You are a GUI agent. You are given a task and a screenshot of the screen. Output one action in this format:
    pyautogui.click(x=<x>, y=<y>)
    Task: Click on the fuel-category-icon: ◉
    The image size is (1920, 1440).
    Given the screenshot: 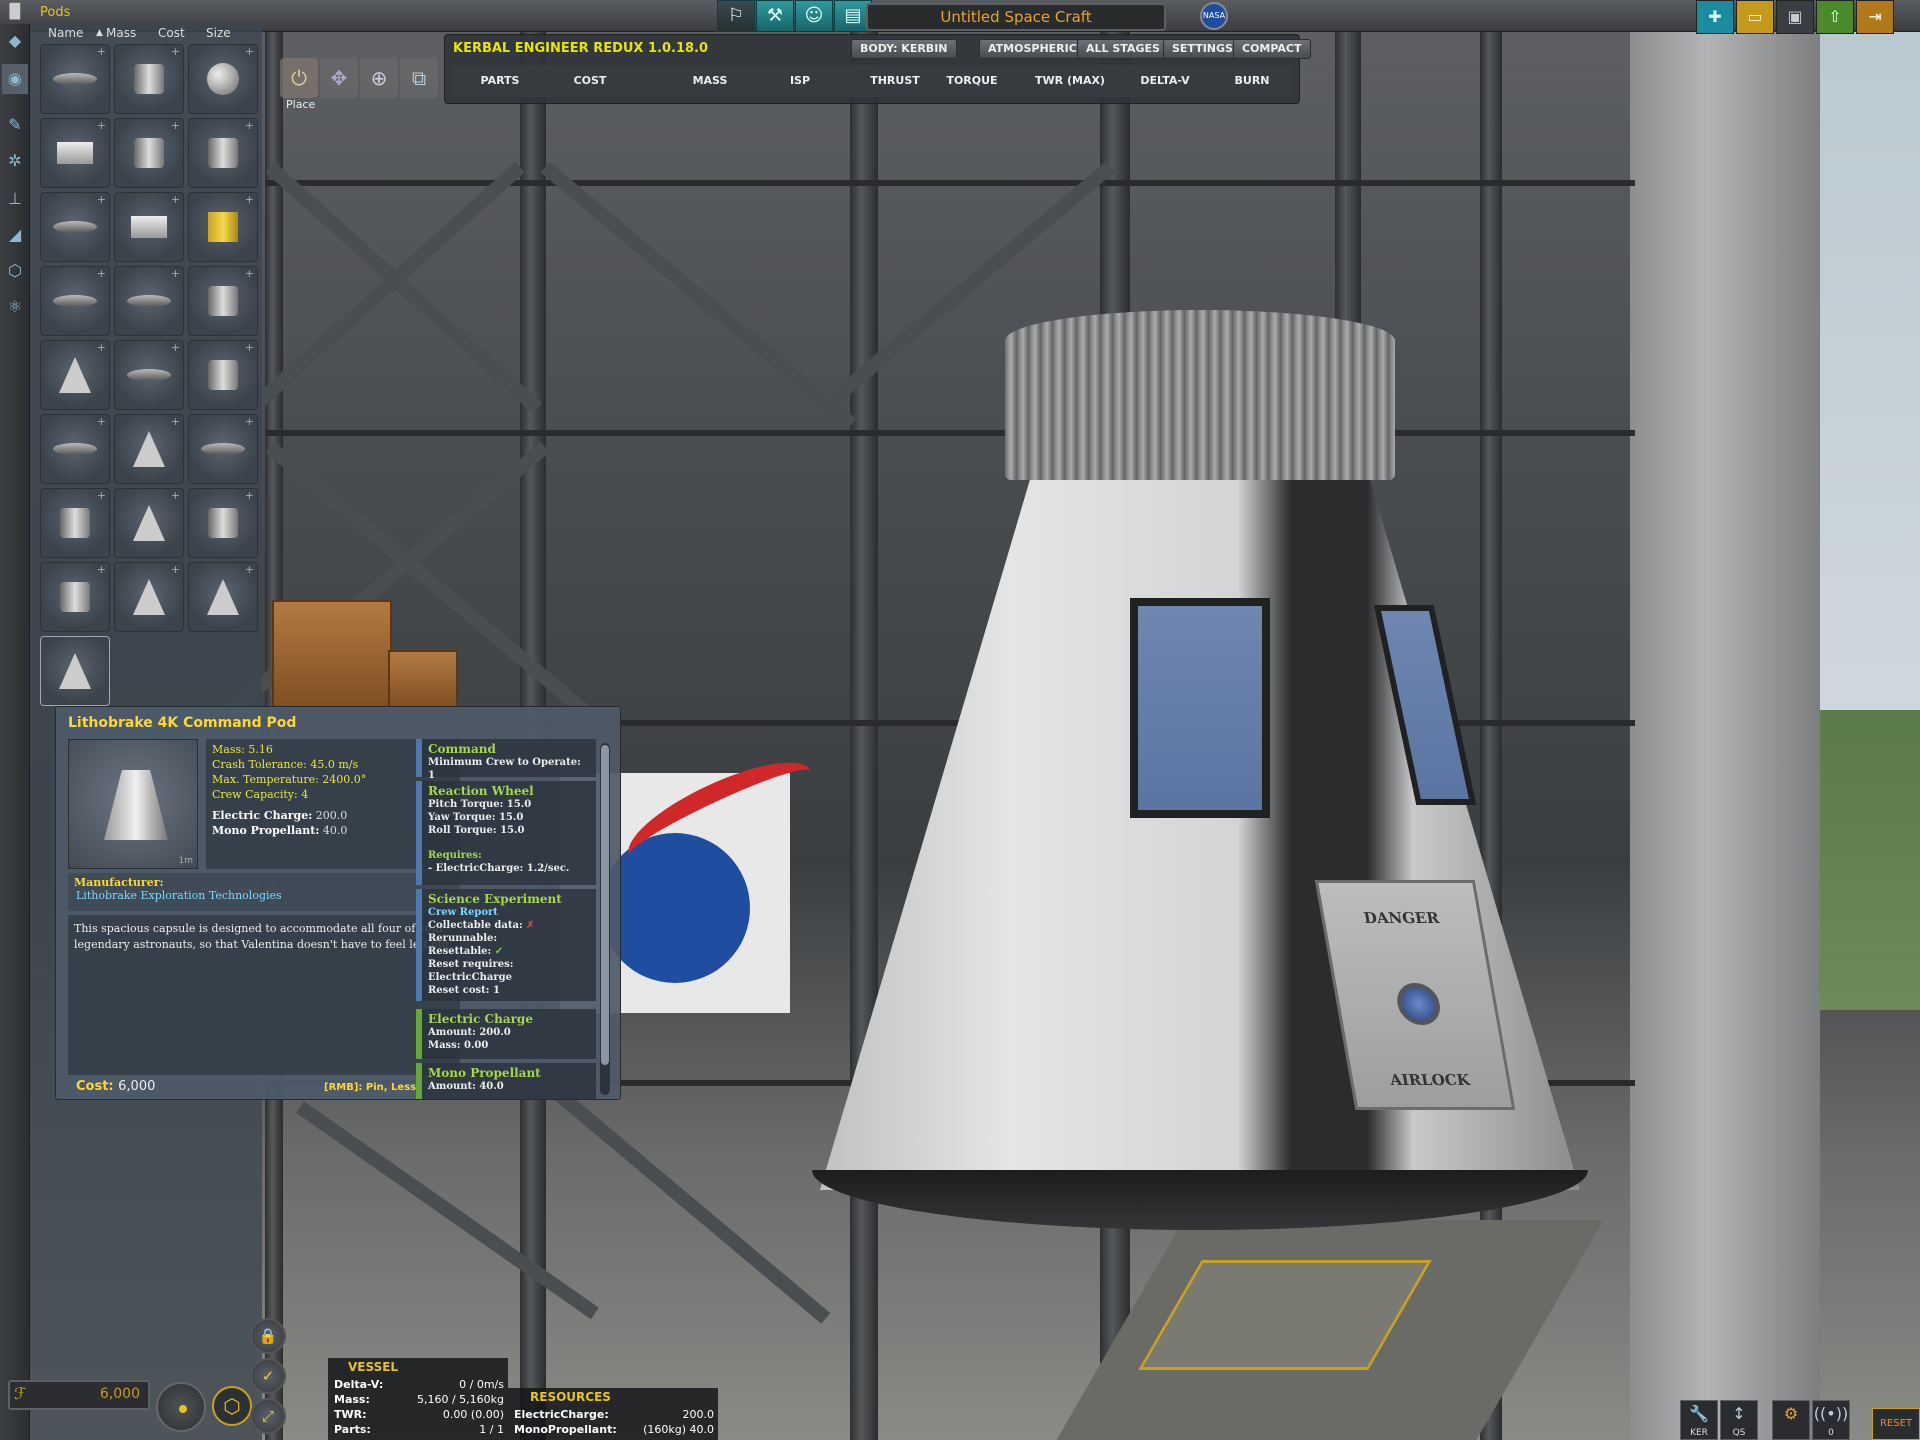 What is the action you would take?
    pyautogui.click(x=15, y=79)
    